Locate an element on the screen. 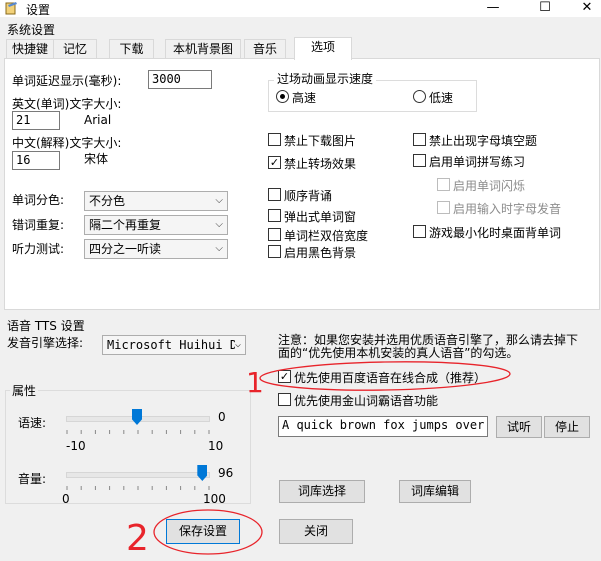 This screenshot has height=561, width=601. checkbox-baidu-voice: ✓ is located at coordinates (284, 376).